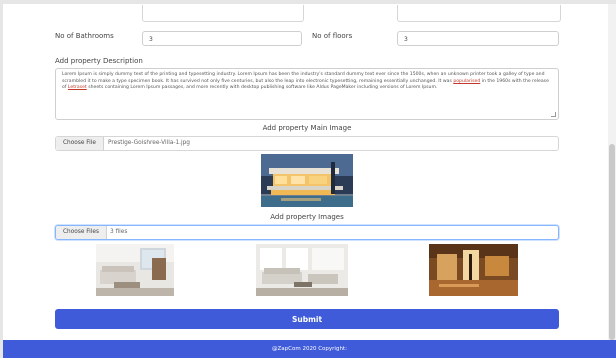 The width and height of the screenshot is (616, 358). What do you see at coordinates (307, 232) in the screenshot?
I see `images-file-input: Choose Files 3 files` at bounding box center [307, 232].